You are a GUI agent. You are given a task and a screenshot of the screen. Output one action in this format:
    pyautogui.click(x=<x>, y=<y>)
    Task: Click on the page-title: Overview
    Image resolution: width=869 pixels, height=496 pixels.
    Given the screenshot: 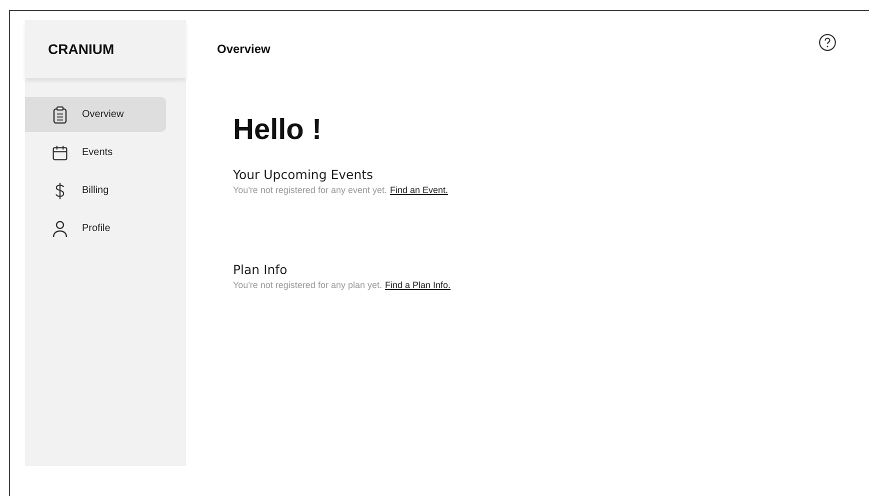 What is the action you would take?
    pyautogui.click(x=243, y=49)
    